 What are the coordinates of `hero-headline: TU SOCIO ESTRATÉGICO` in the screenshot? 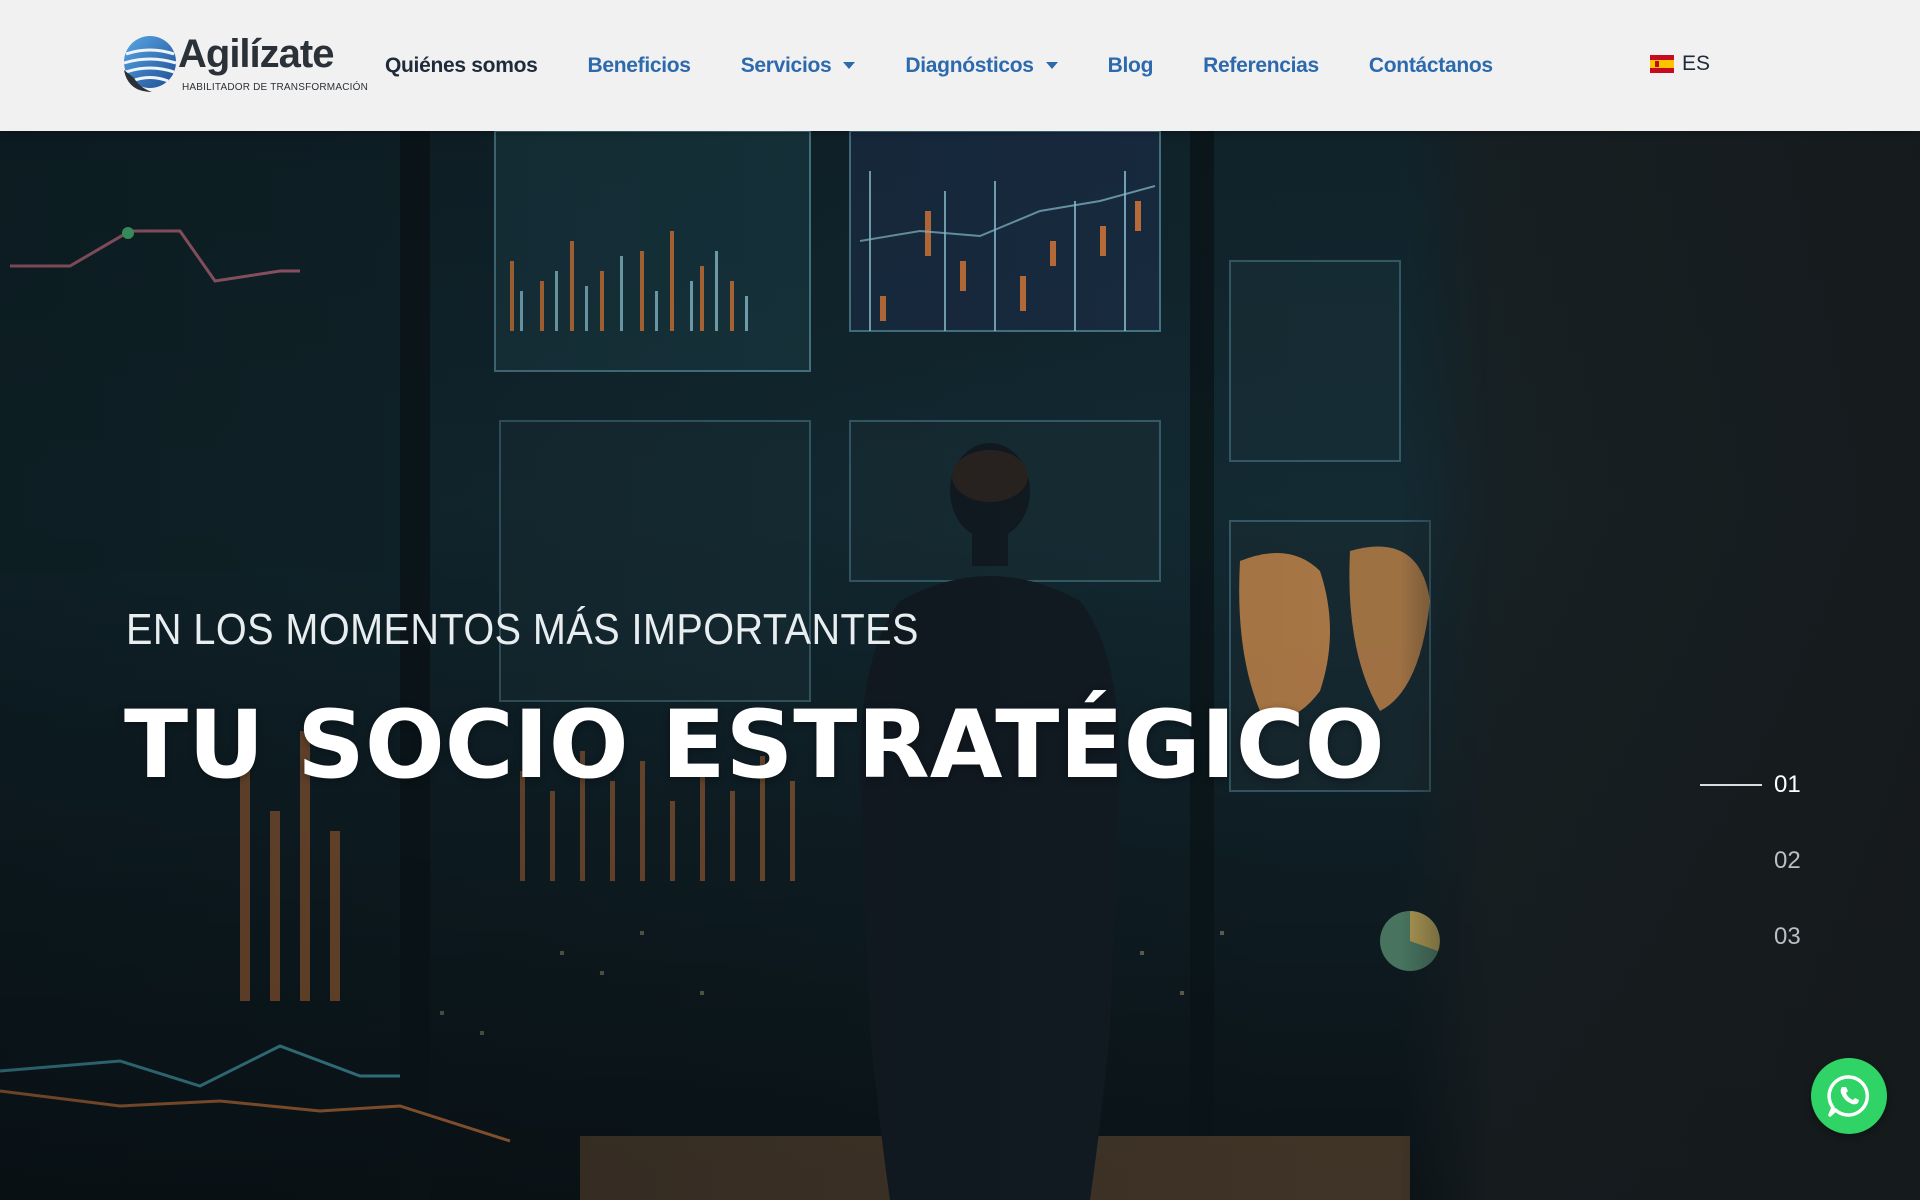 It's located at (754, 745).